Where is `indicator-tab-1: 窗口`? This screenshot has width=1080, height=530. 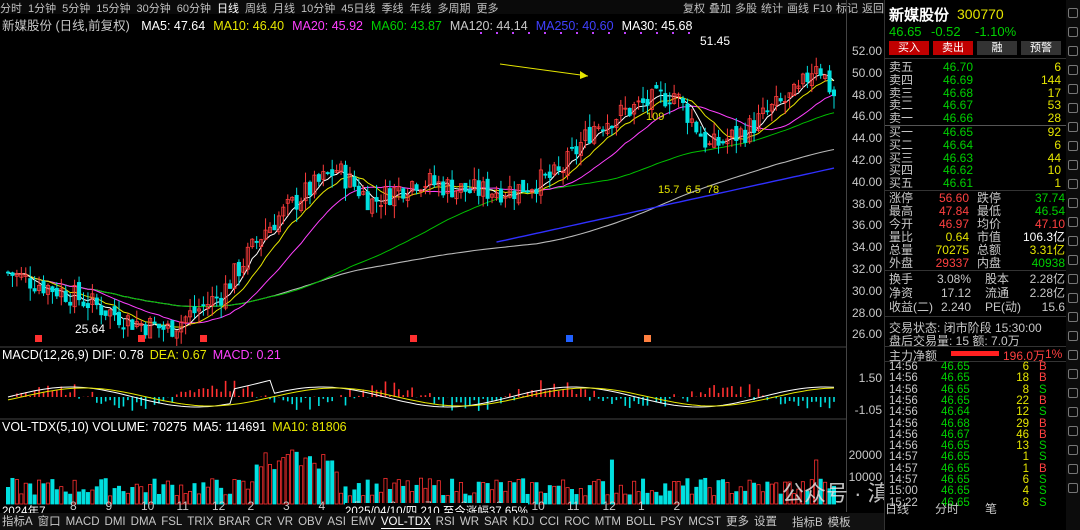
indicator-tab-1: 窗口 is located at coordinates (49, 522).